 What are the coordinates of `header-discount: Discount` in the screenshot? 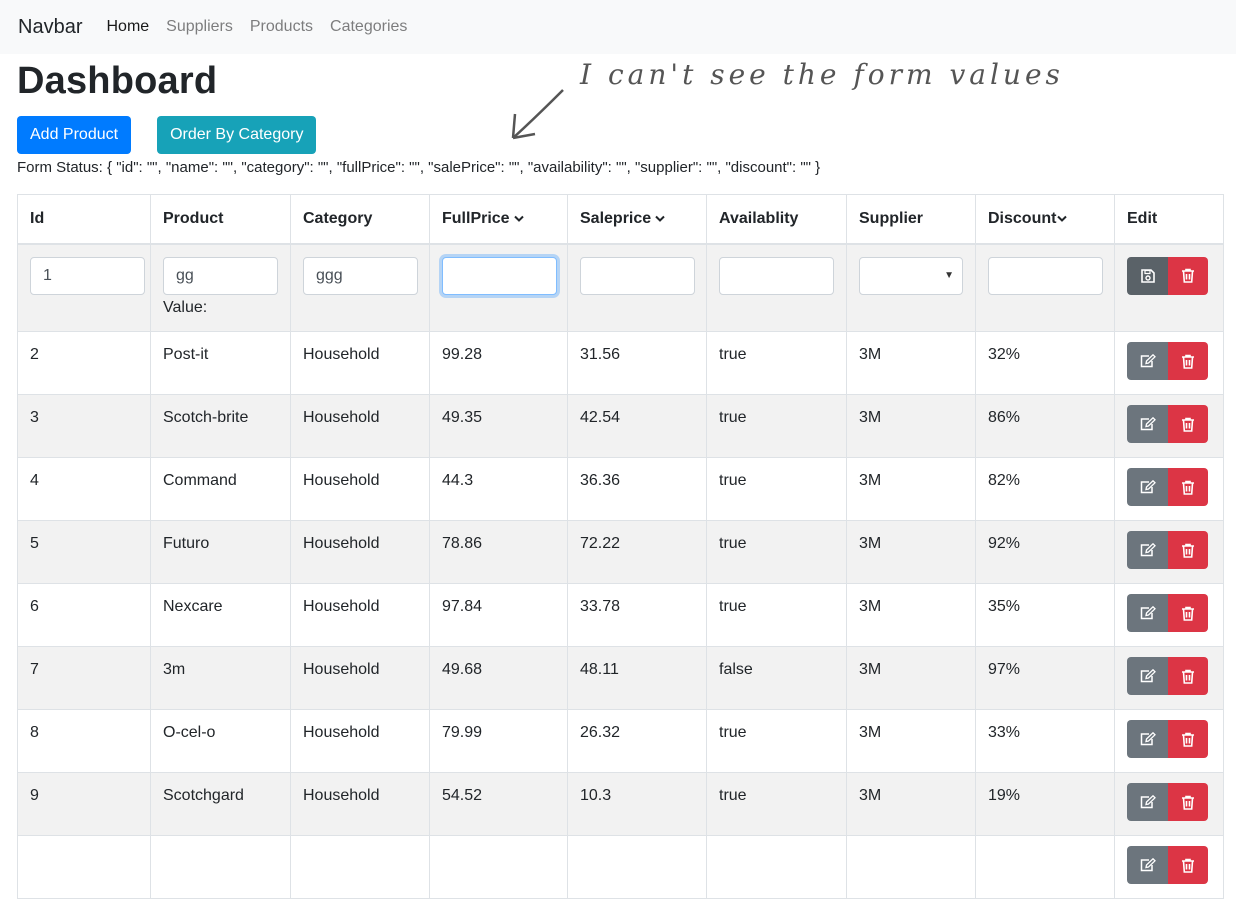 It's located at (1045, 219).